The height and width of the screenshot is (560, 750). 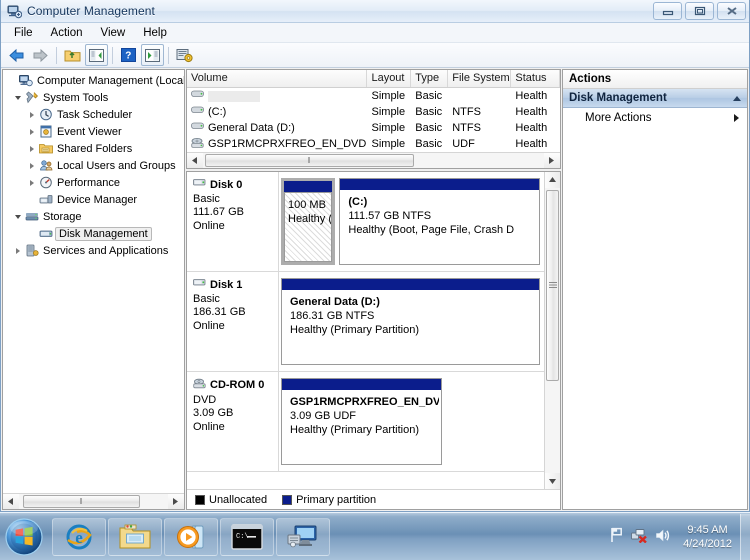 I want to click on svg-text: C:\, so click(x=242, y=537).